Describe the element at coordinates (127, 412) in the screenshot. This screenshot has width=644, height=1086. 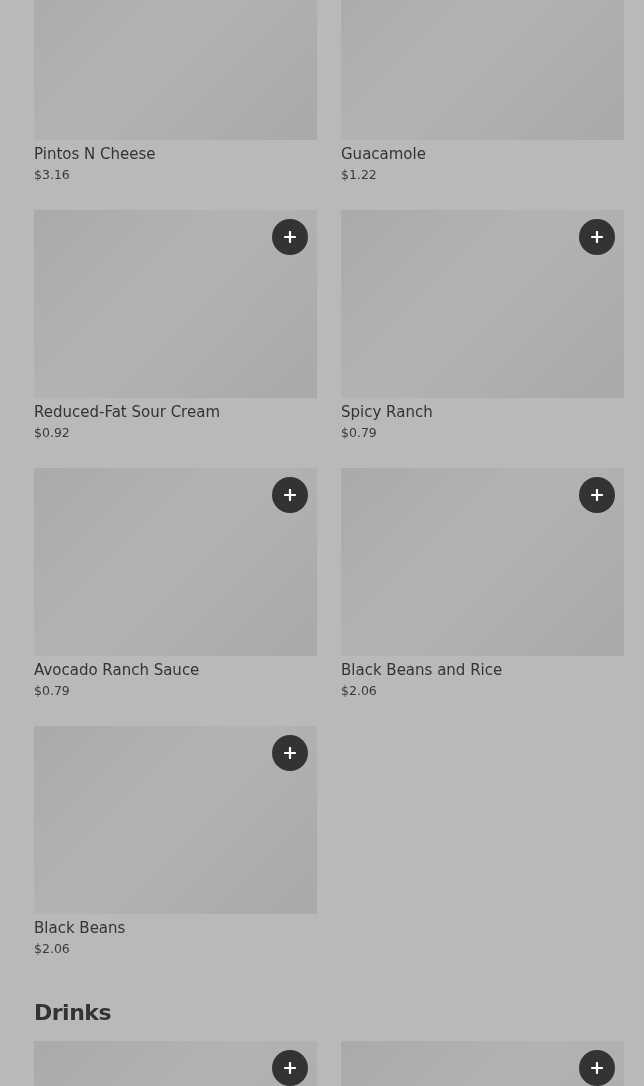
I see `item-name: Reduced-Fat Sour Cream` at that location.